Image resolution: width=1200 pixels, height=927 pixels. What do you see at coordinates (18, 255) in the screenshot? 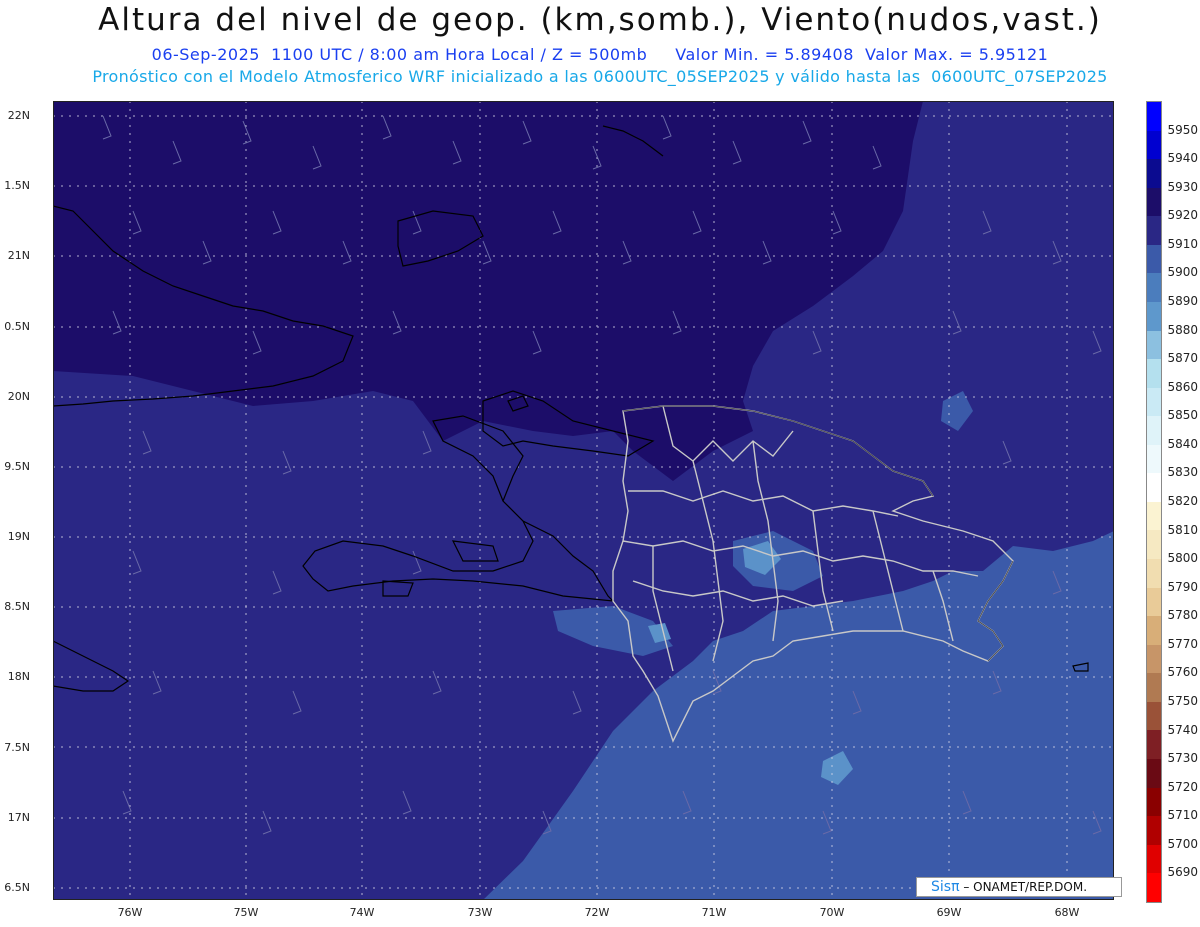
I see `lat-label: 21N` at bounding box center [18, 255].